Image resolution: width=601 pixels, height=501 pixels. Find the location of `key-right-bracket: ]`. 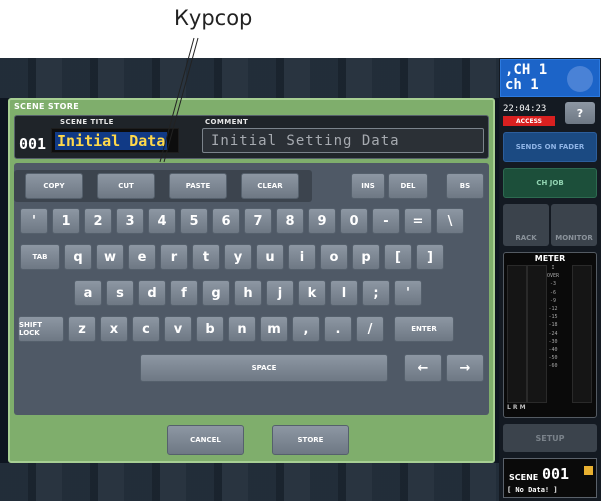

key-right-bracket: ] is located at coordinates (430, 257).